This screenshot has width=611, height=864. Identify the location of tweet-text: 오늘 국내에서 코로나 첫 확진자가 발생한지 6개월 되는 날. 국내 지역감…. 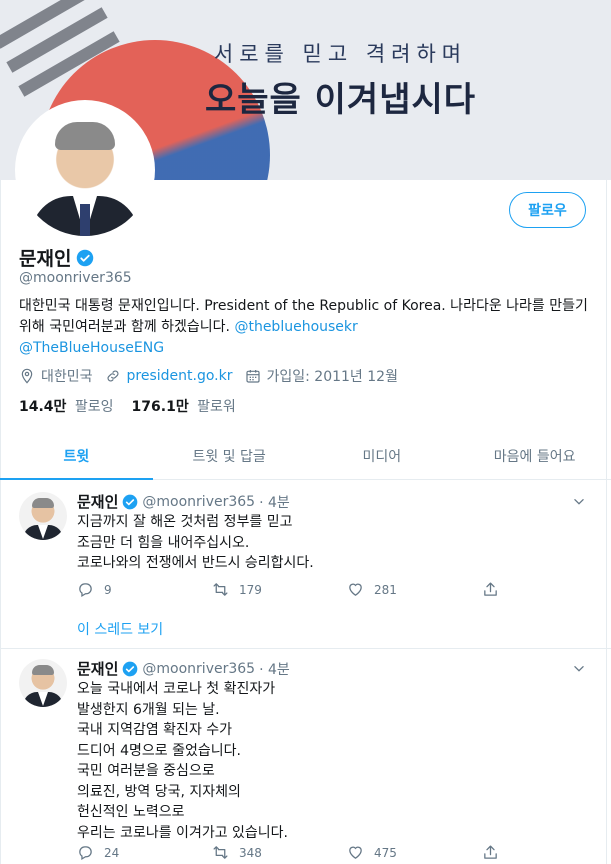
(182, 761).